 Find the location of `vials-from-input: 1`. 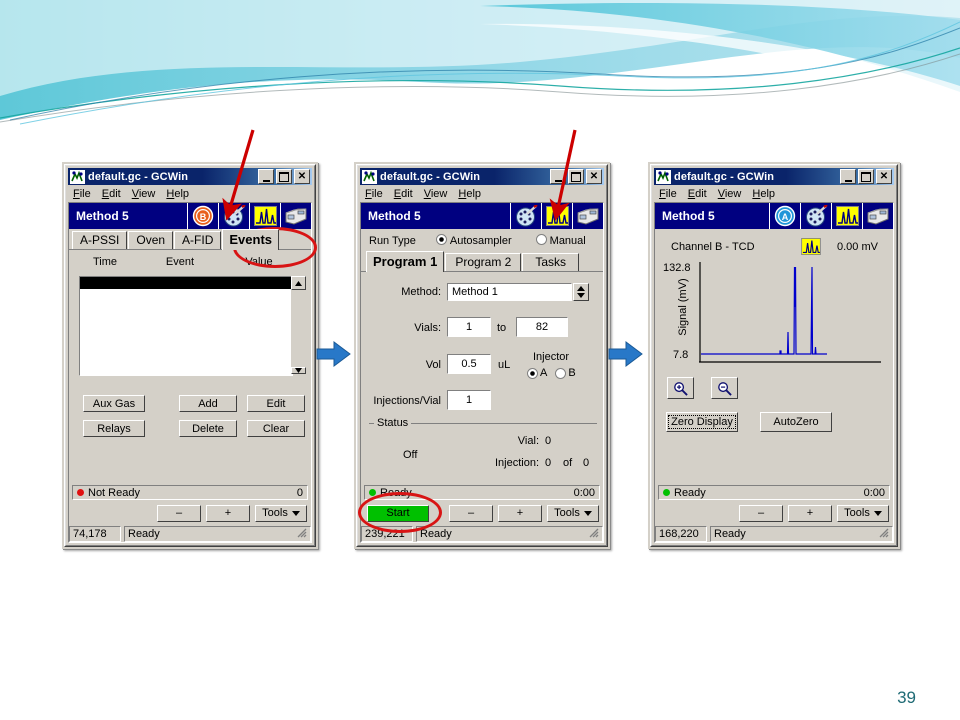

vials-from-input: 1 is located at coordinates (469, 327).